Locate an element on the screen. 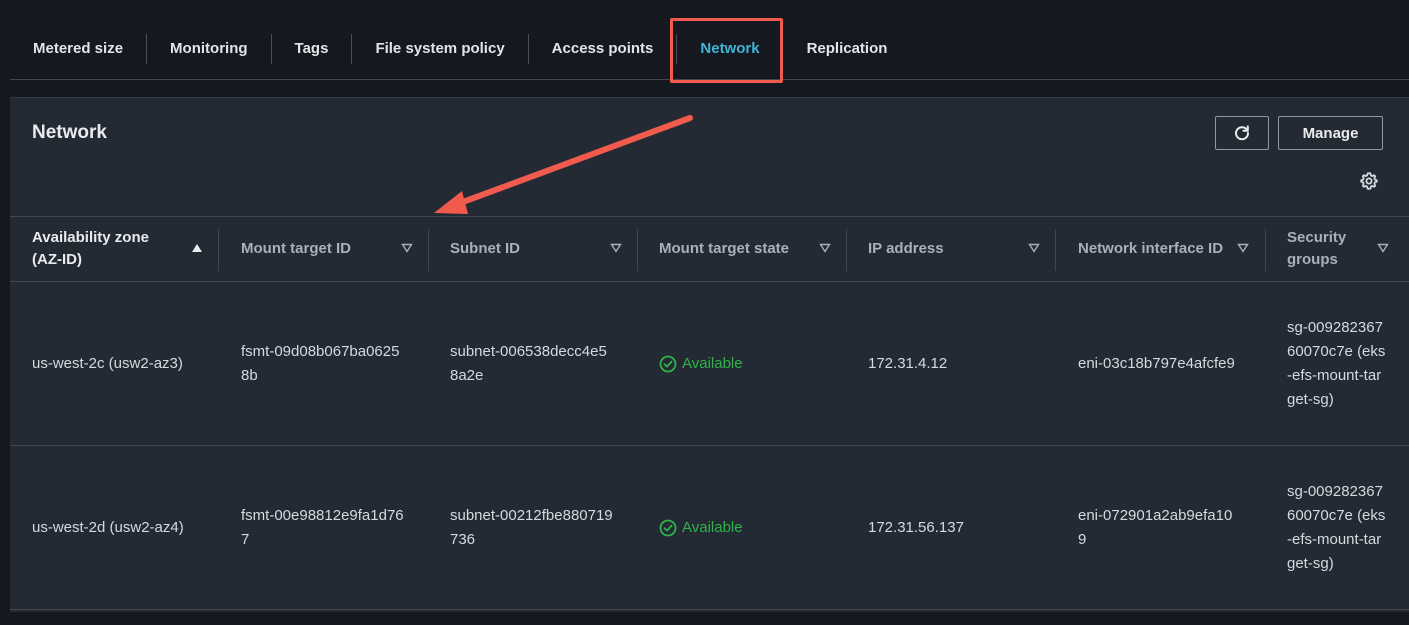  cell-subnet-id: subnet-006538decc4e58a2e is located at coordinates (532, 364).